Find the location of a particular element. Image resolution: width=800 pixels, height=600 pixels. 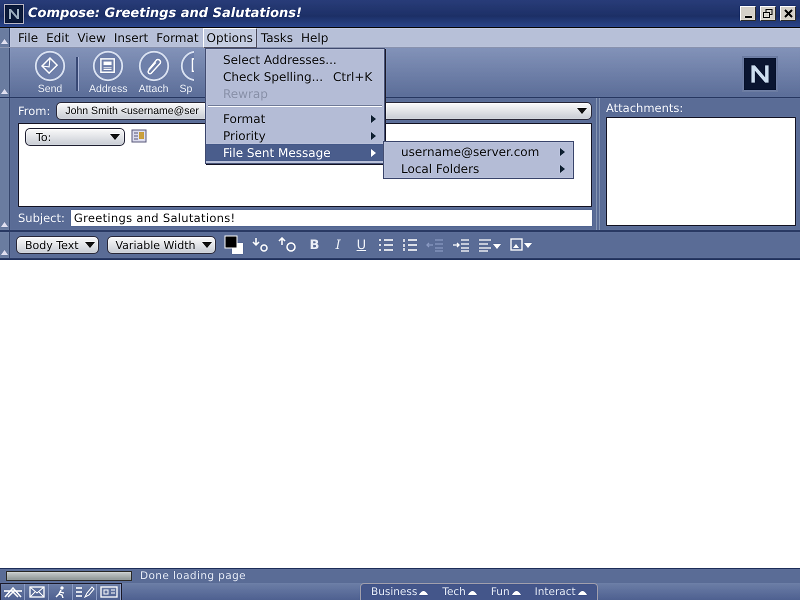

minimize-button is located at coordinates (748, 13).